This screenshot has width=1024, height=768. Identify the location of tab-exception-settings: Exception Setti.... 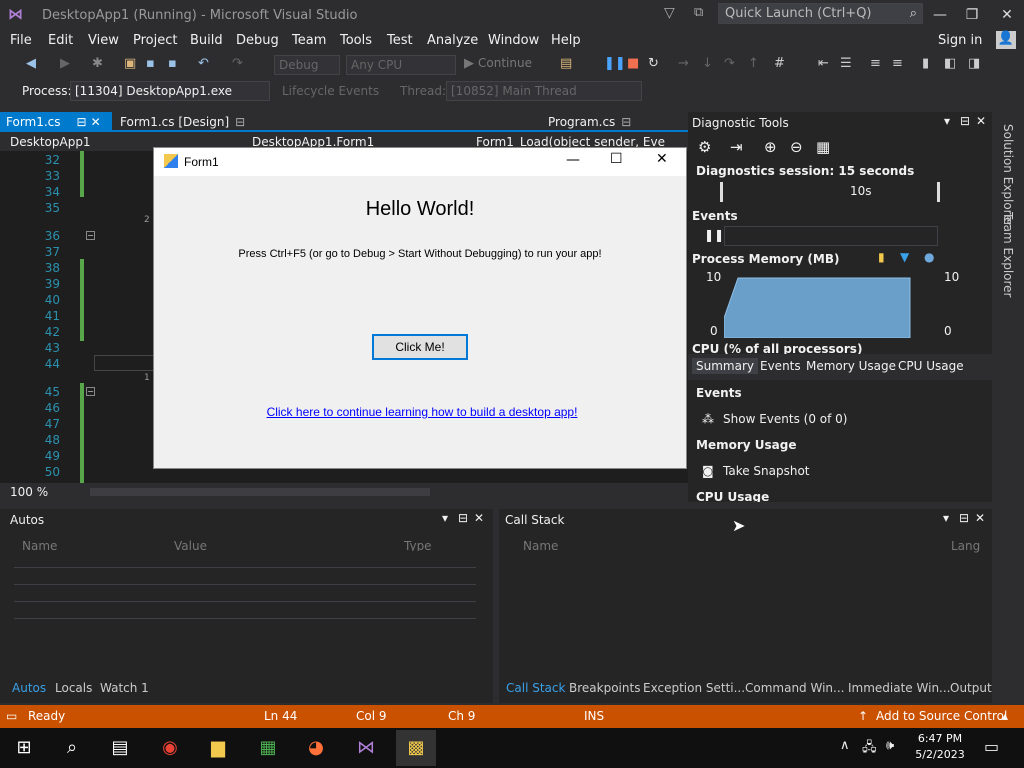
(694, 688).